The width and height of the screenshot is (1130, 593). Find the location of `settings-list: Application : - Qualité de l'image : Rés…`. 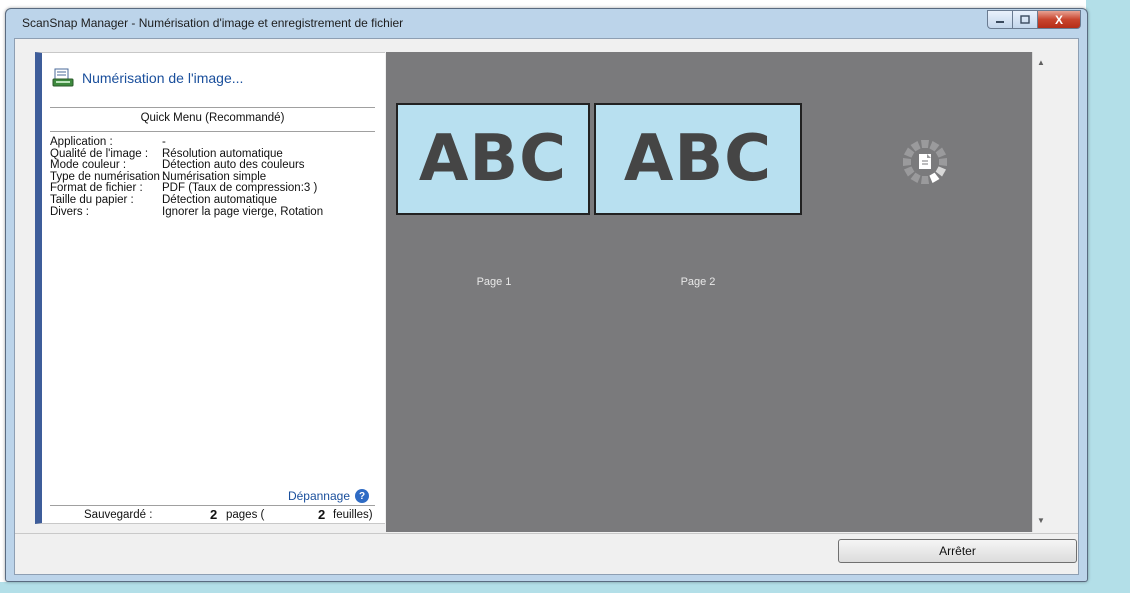

settings-list: Application : - Qualité de l'image : Rés… is located at coordinates (187, 177).